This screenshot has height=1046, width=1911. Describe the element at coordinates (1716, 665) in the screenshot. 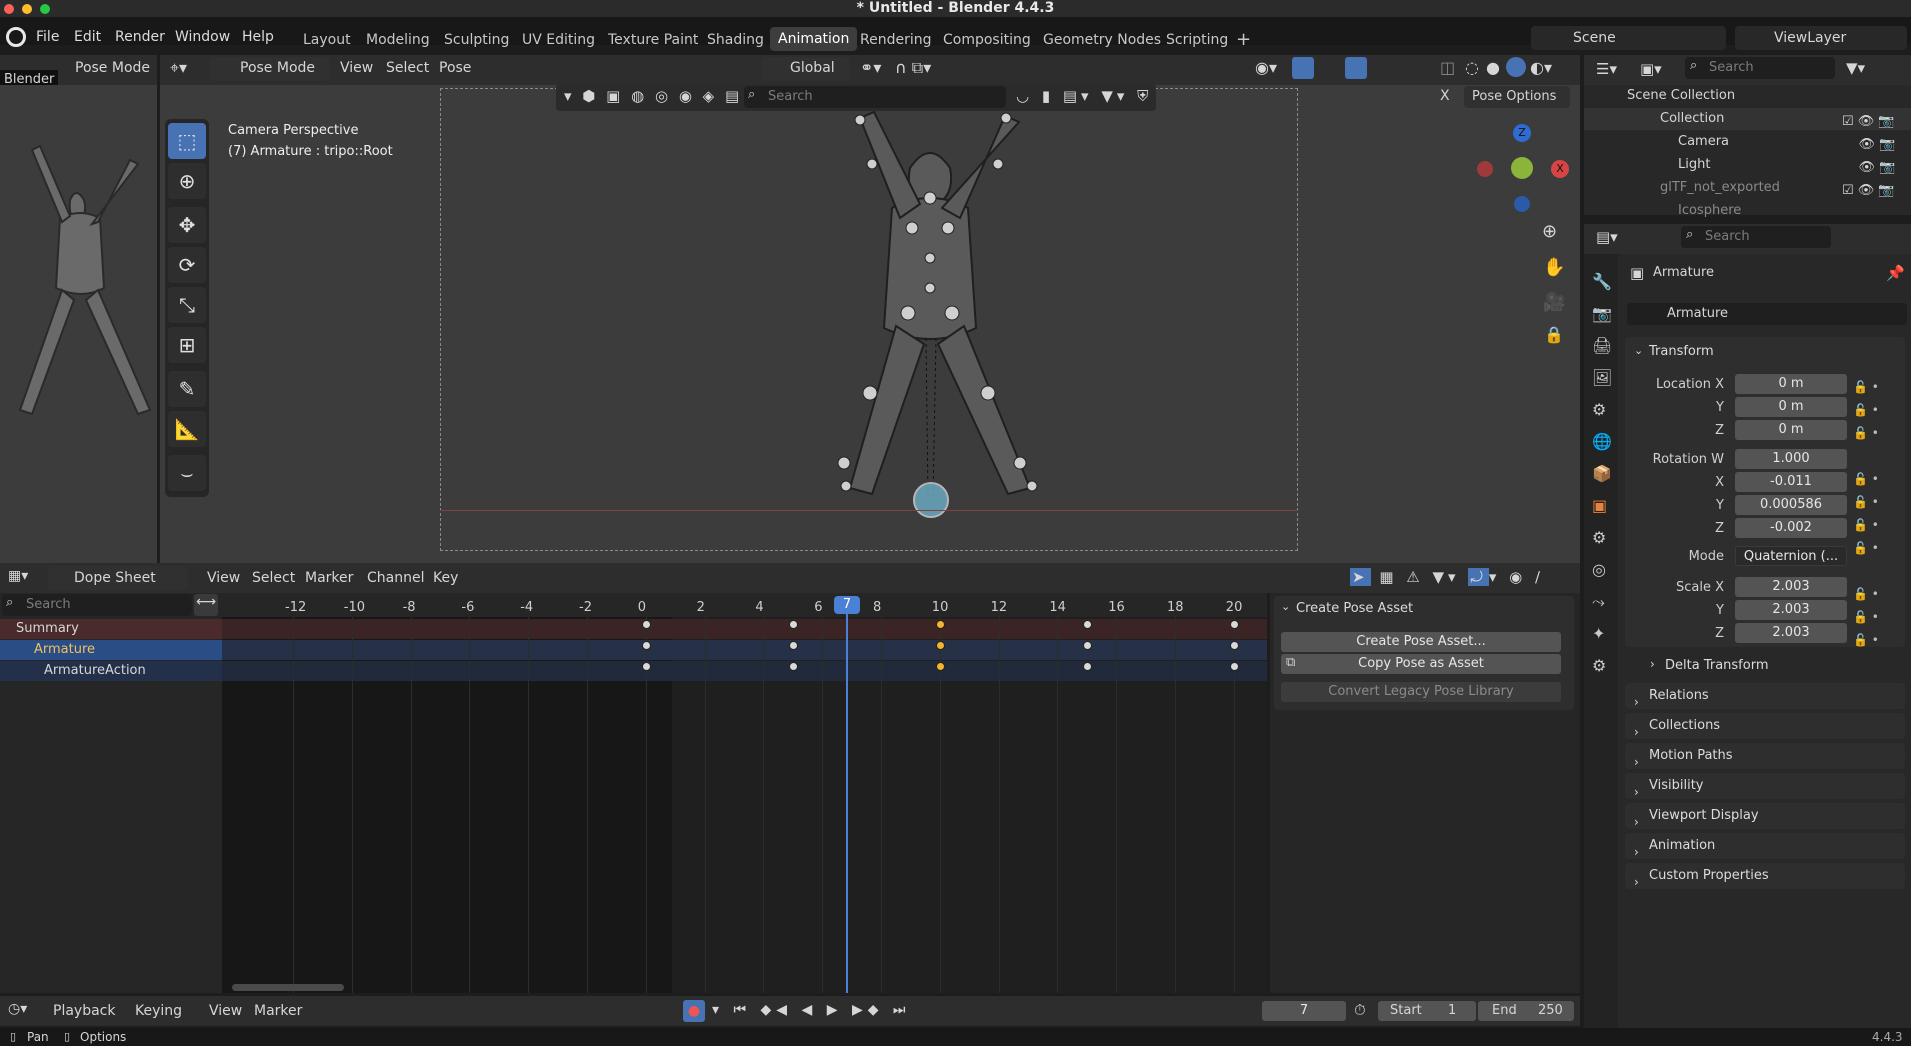

I see `delta-transform-header: Delta Transform` at that location.